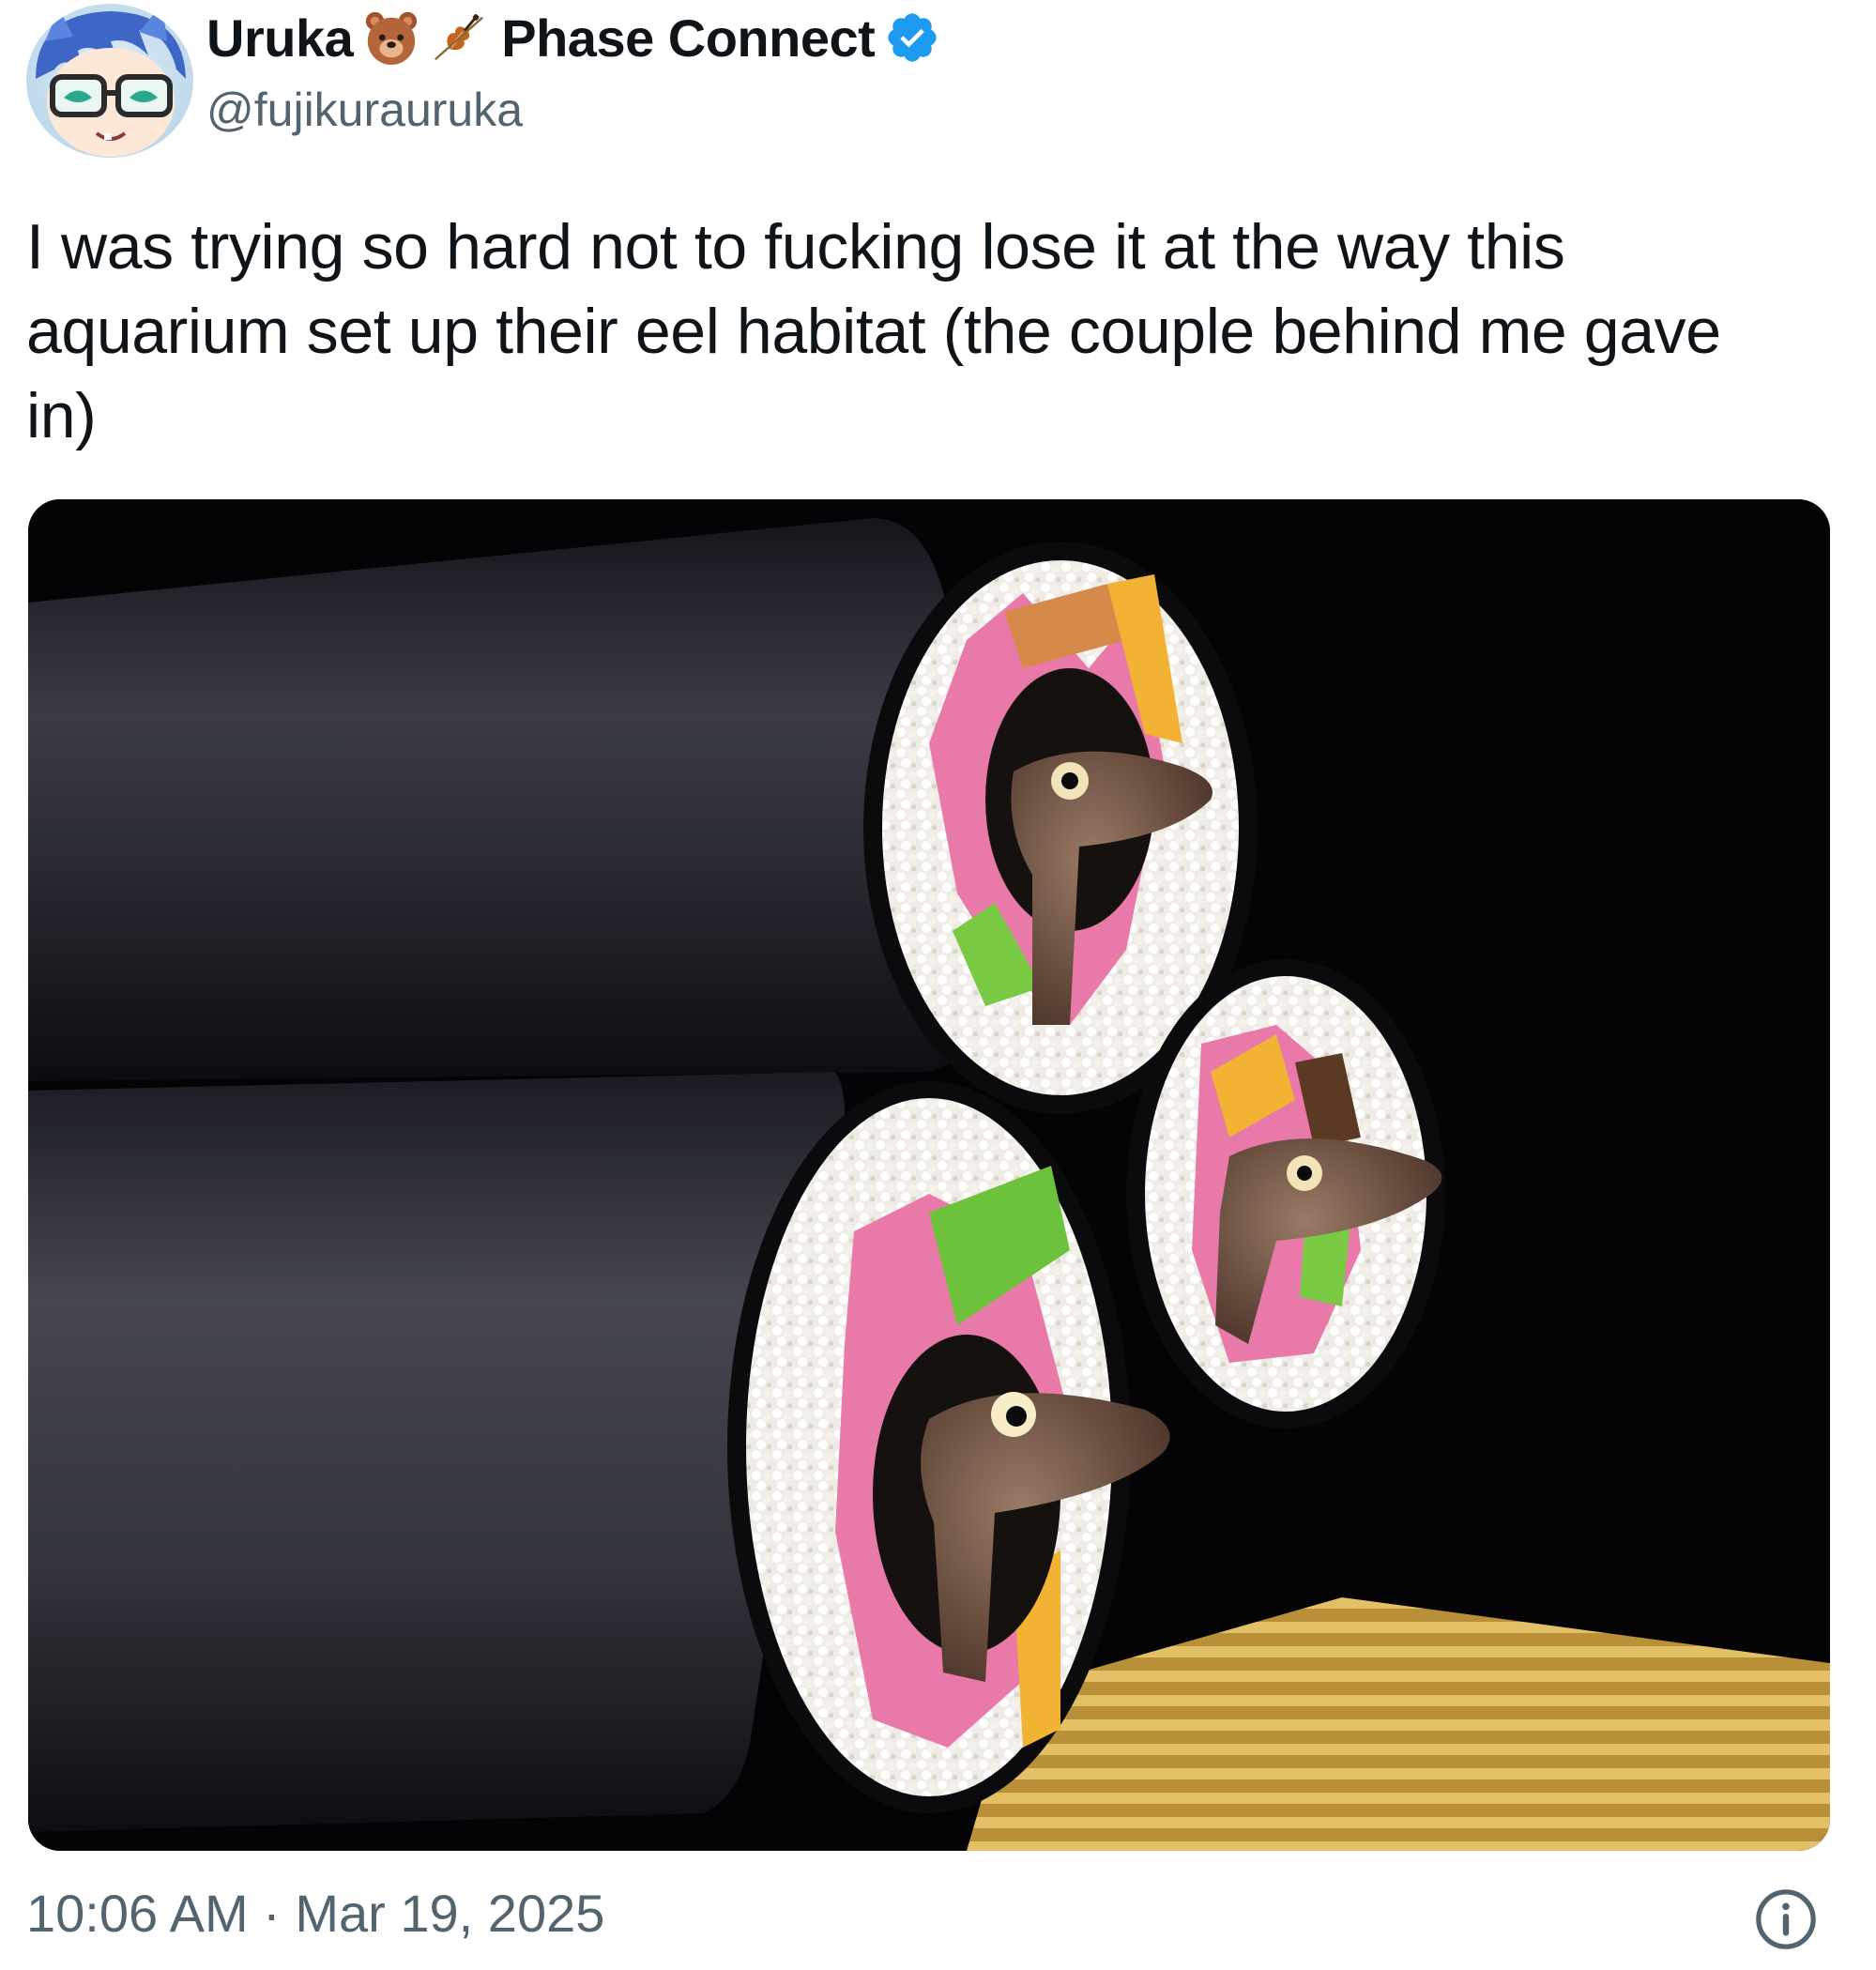  I want to click on author-handle: @fujikurauruka, so click(364, 110).